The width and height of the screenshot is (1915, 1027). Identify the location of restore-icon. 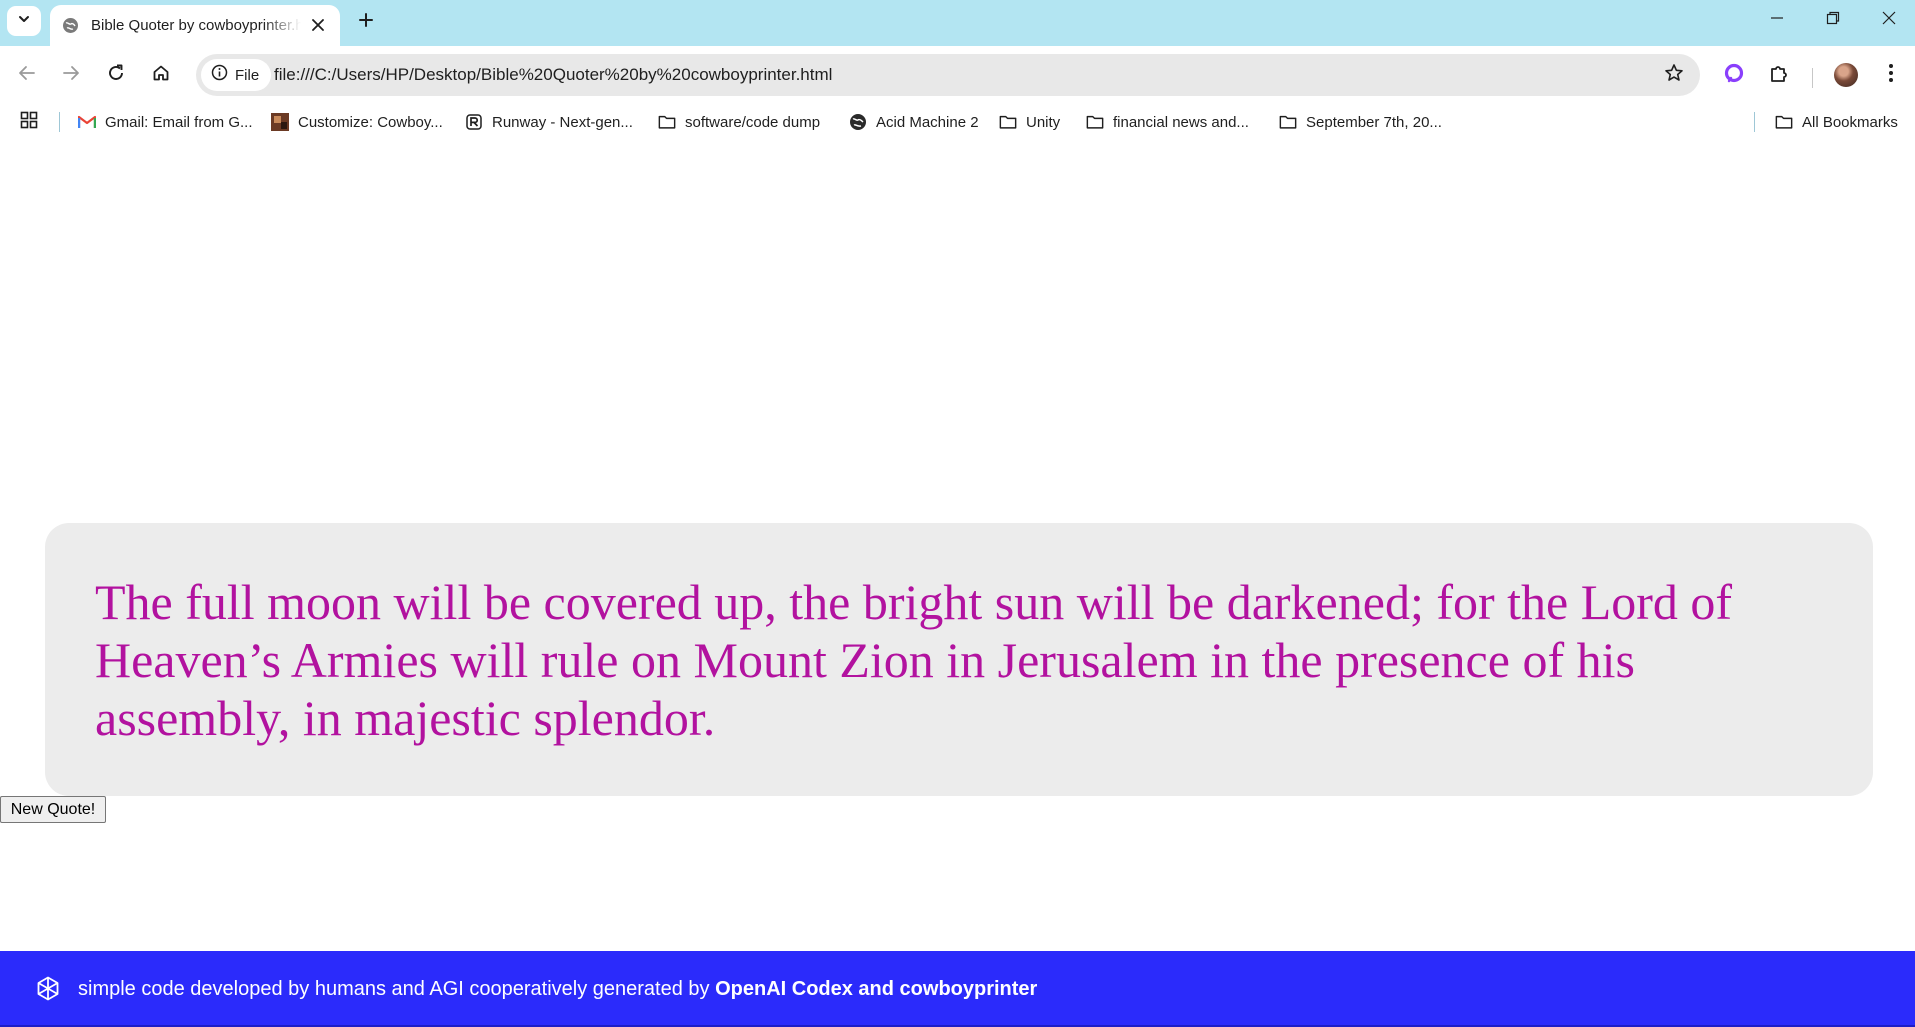
(1833, 20).